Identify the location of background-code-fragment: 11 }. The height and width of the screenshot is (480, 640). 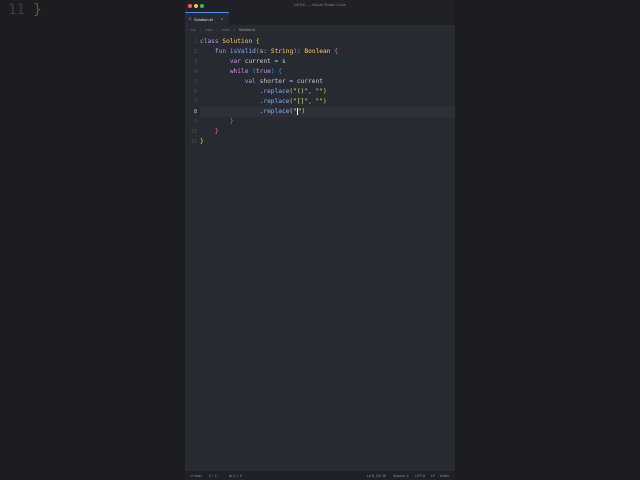
(25, 10).